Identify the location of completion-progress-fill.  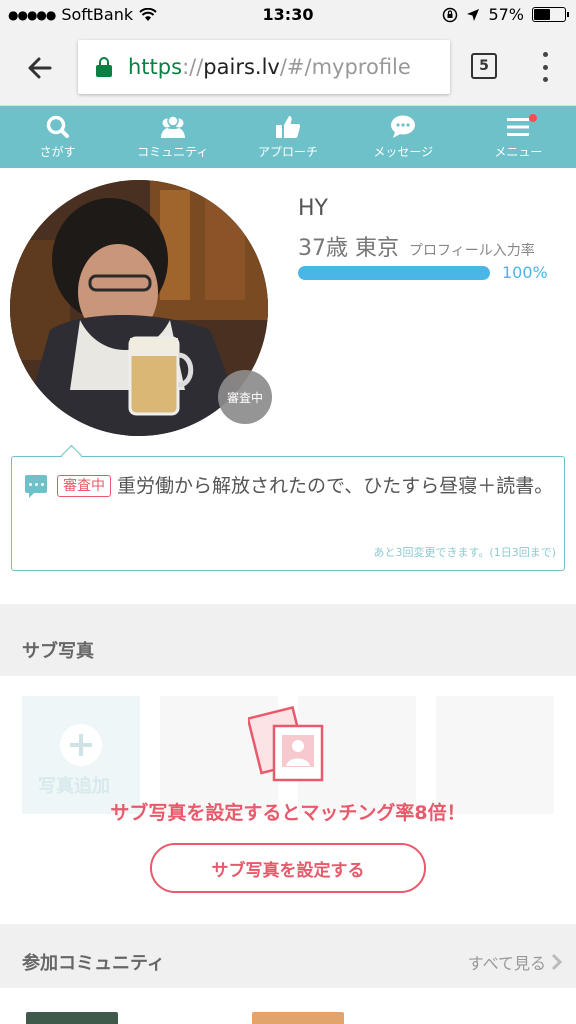
(394, 273).